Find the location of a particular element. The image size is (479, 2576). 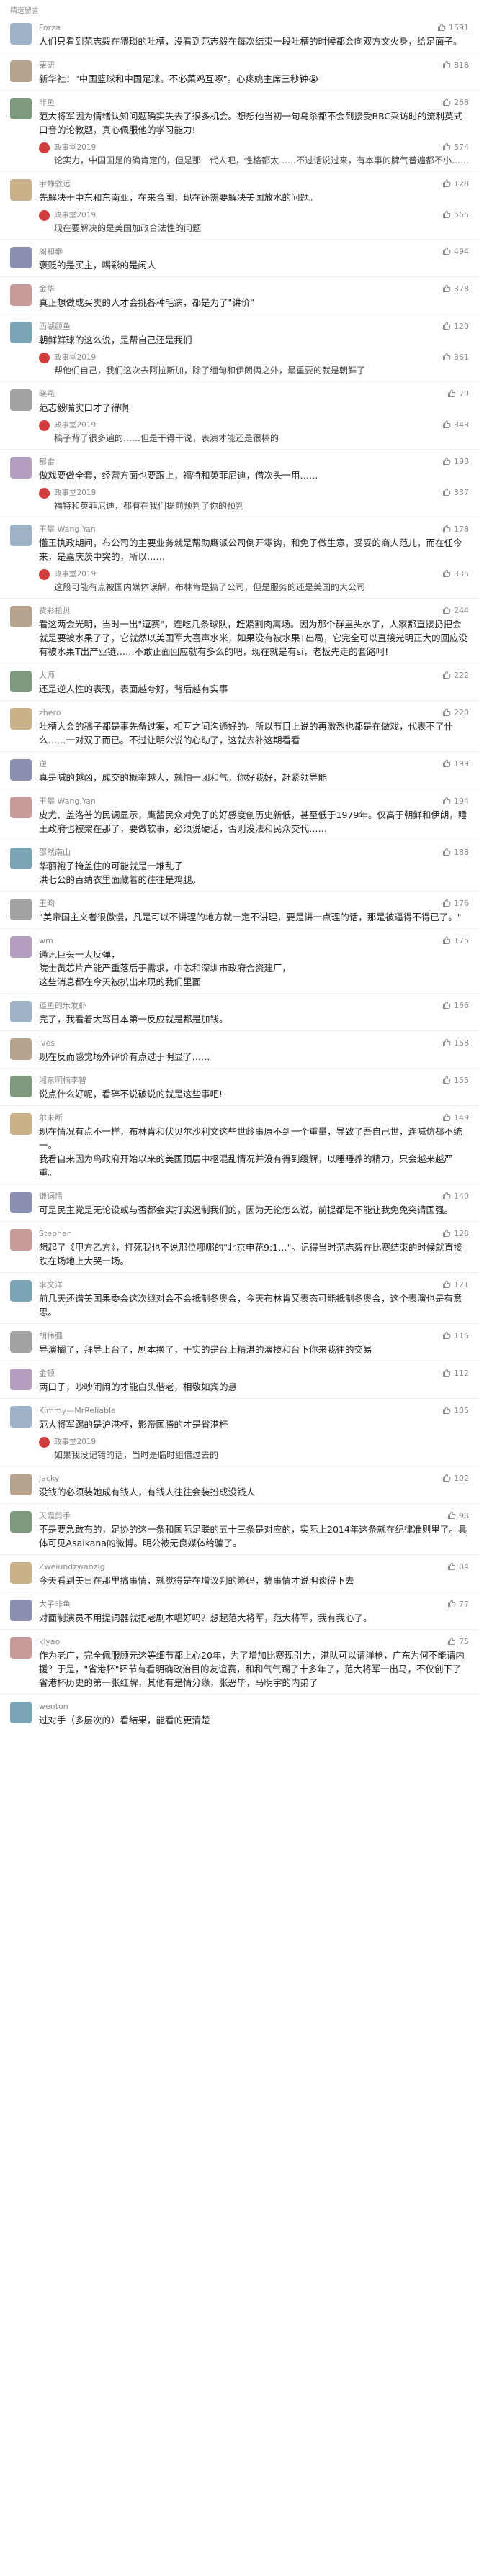

like-button: 188 is located at coordinates (455, 853).